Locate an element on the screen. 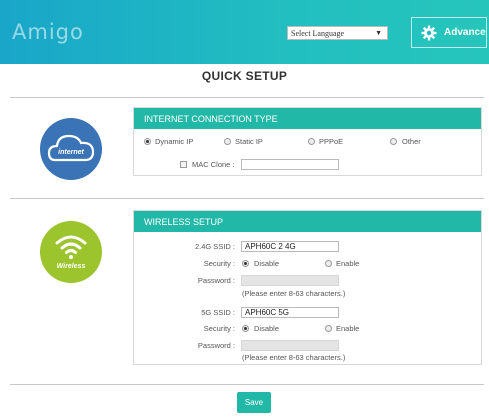 The image size is (489, 419). password-5g-label: Password : is located at coordinates (216, 345).